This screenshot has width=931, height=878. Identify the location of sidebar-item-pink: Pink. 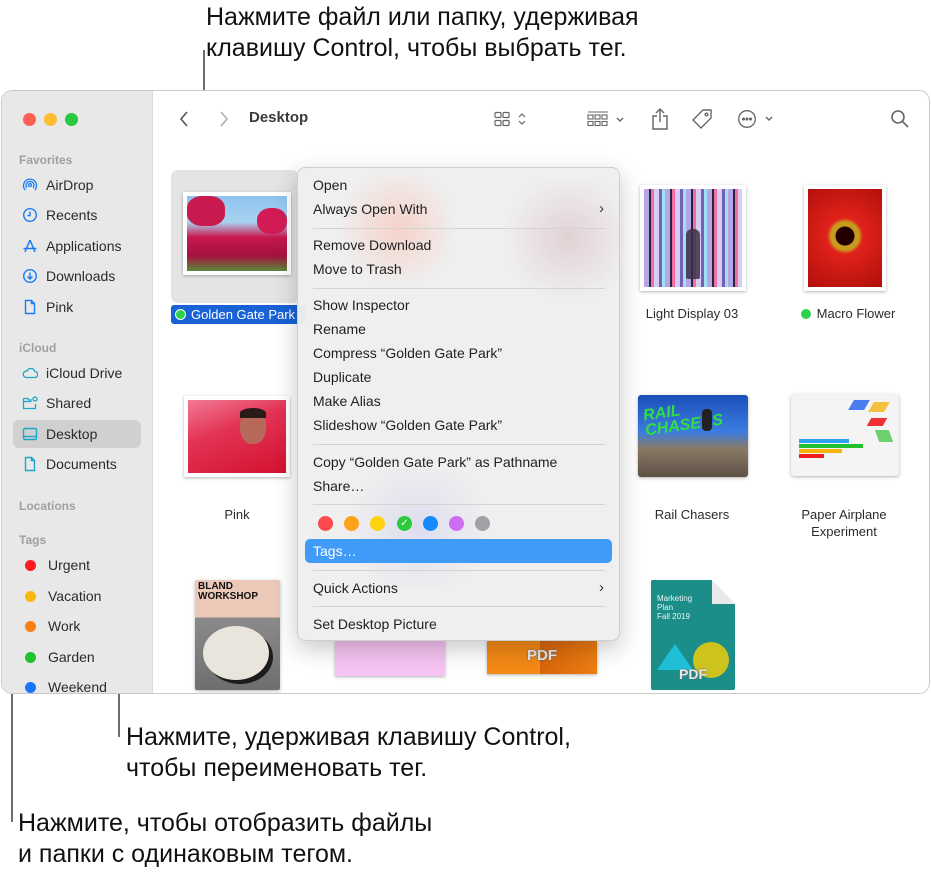
(77, 307).